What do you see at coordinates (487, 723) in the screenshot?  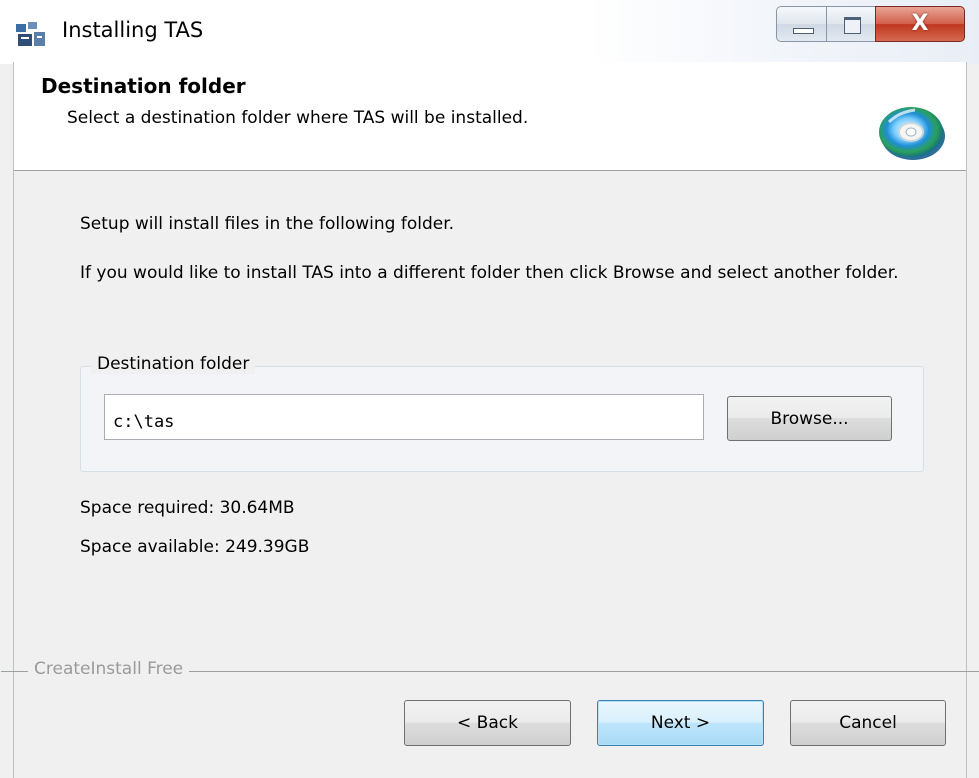 I see `back-button: < Back` at bounding box center [487, 723].